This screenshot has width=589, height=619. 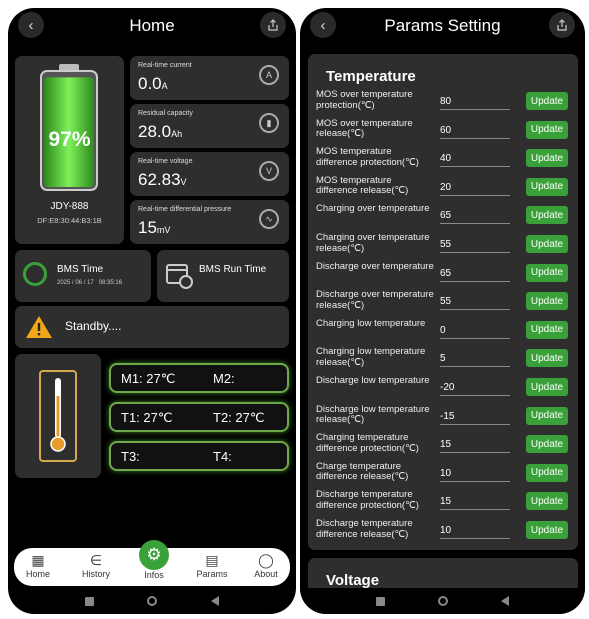 What do you see at coordinates (160, 131) in the screenshot?
I see `metric-value: 28.0Ah` at bounding box center [160, 131].